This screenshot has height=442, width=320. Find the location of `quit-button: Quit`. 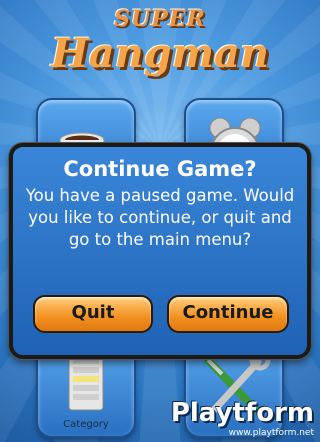

quit-button: Quit is located at coordinates (93, 314).